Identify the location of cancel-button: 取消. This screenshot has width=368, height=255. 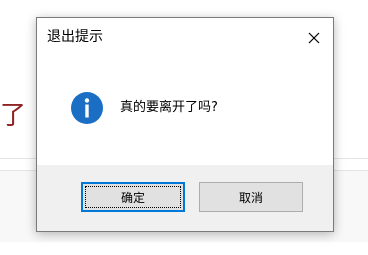
(251, 197).